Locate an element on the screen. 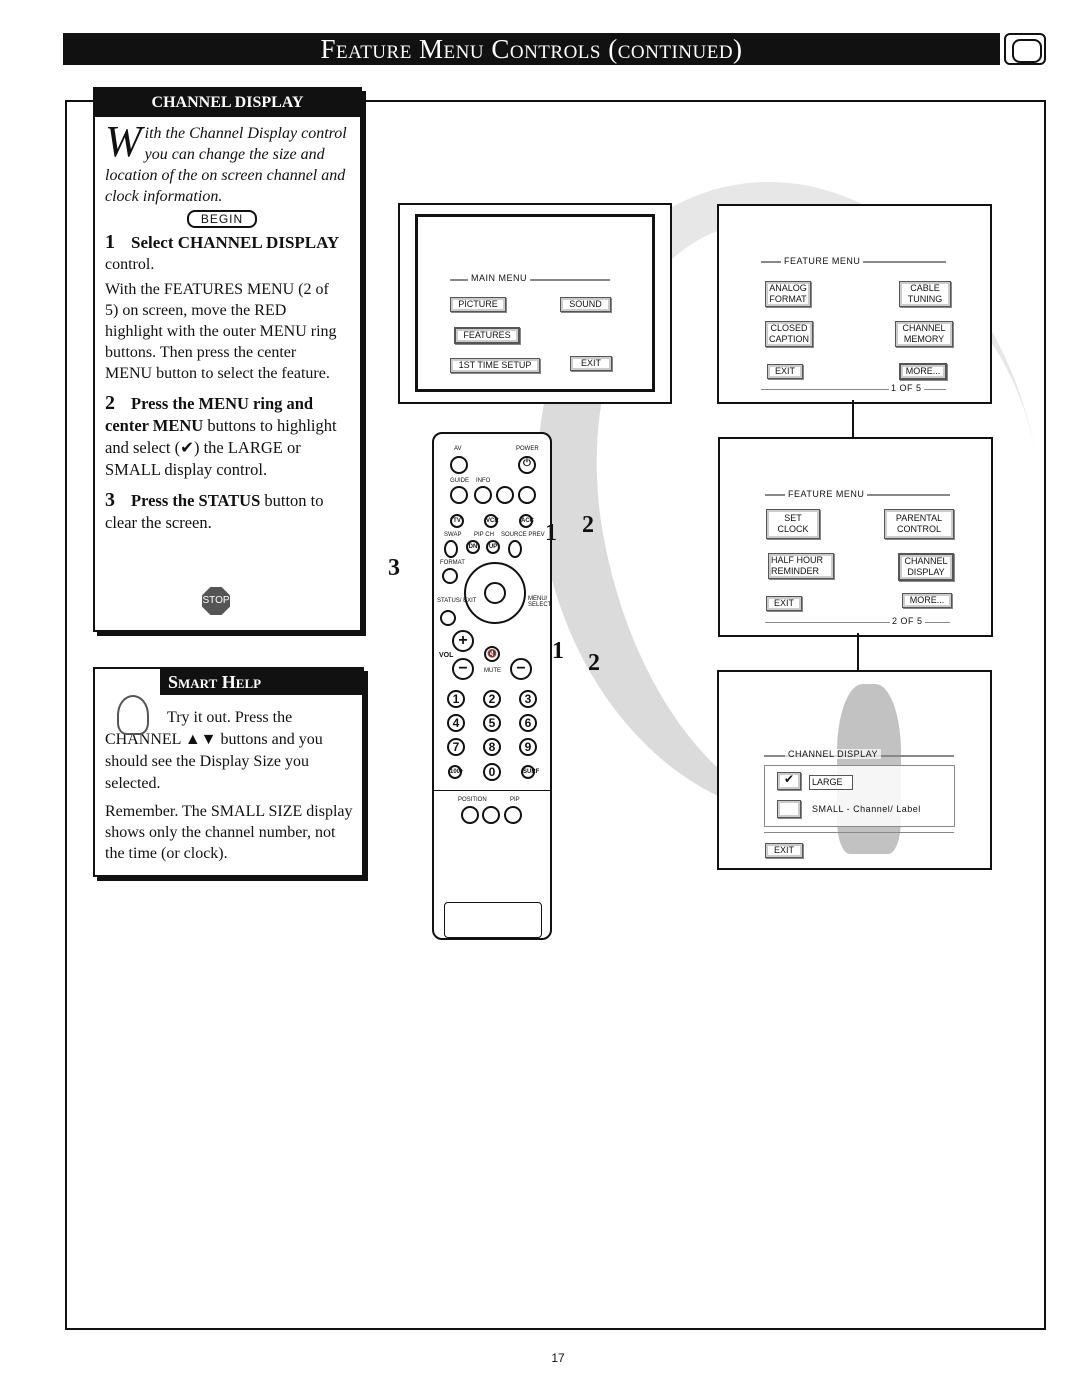  page-indicator: 1 OF 5 is located at coordinates (906, 388).